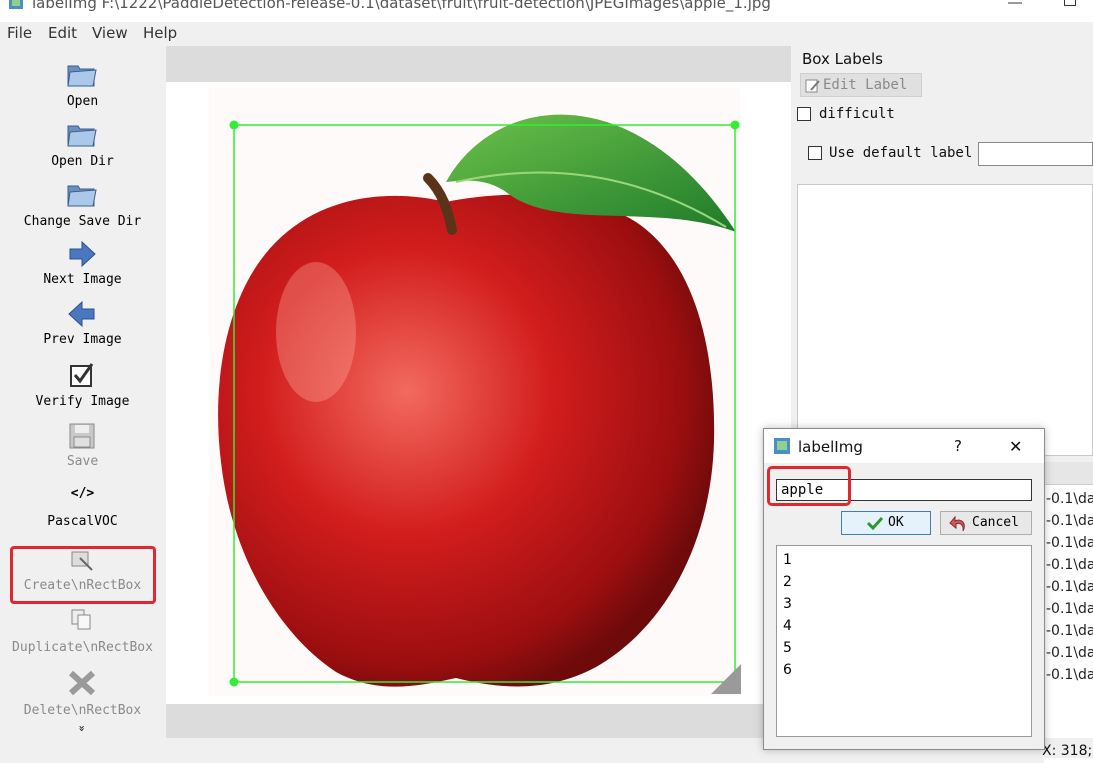  I want to click on folder-open-icon, so click(82, 74).